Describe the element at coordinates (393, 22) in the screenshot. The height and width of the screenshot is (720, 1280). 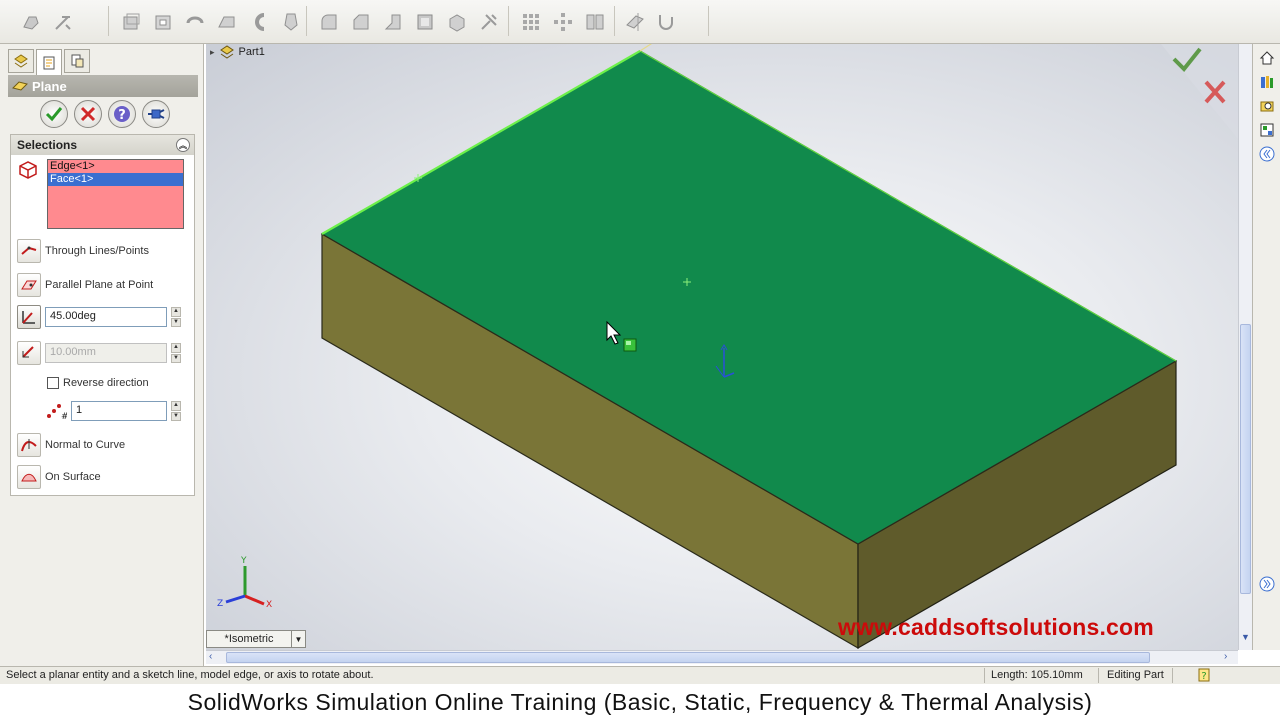
I see `rib-button` at that location.